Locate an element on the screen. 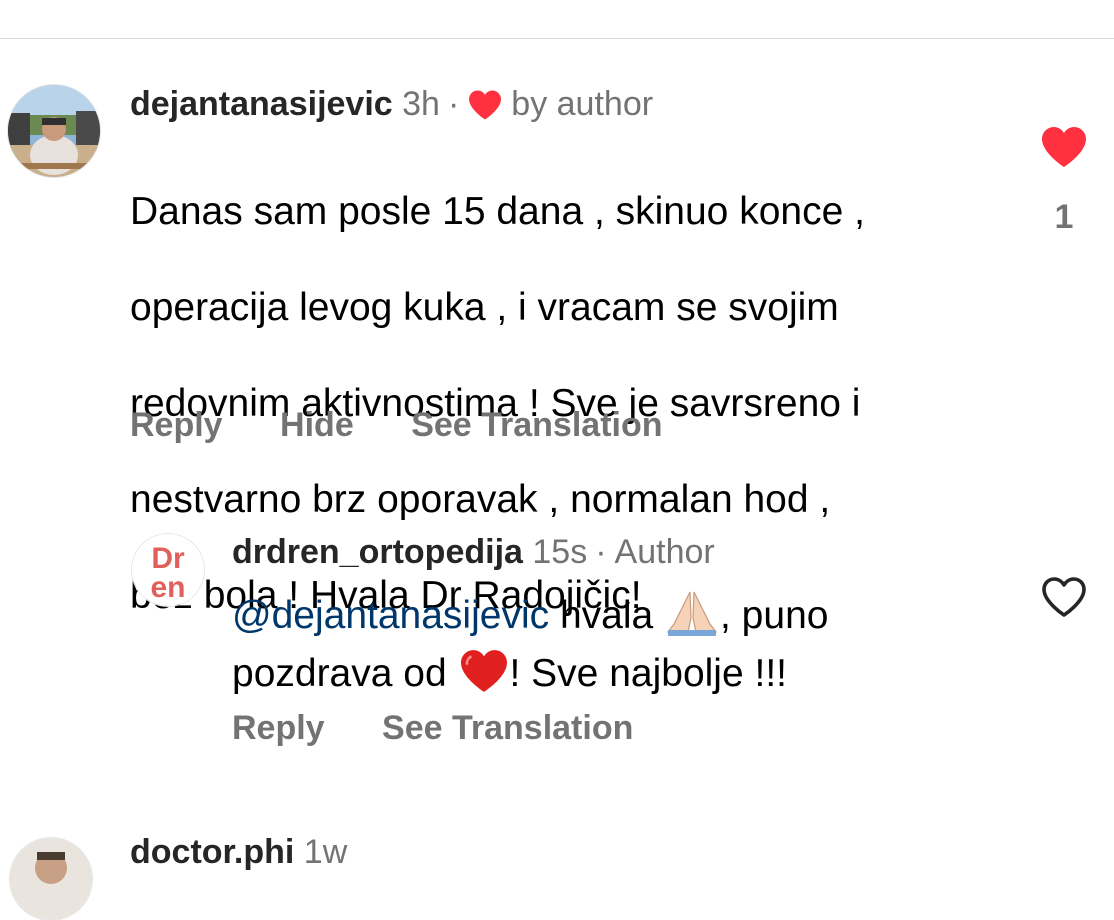 Image resolution: width=1114 pixels, height=920 pixels. comment-actions: Reply Hide See Translation is located at coordinates (420, 425).